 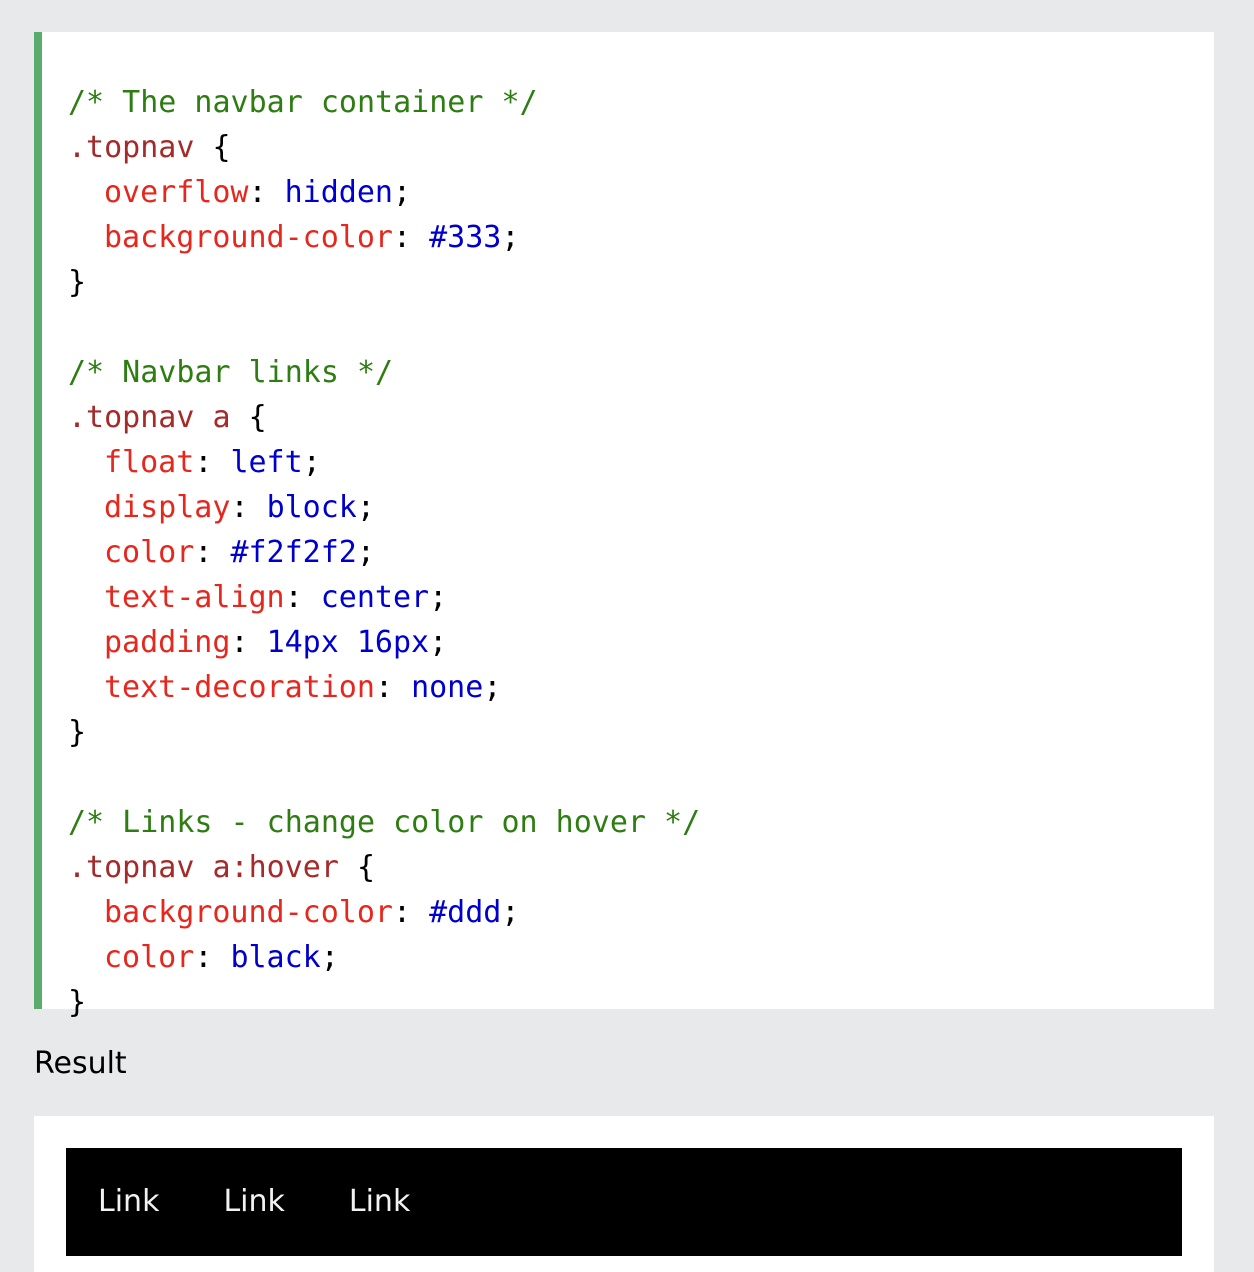 What do you see at coordinates (641, 867) in the screenshot?
I see `code-line: .topnav a:hover {` at bounding box center [641, 867].